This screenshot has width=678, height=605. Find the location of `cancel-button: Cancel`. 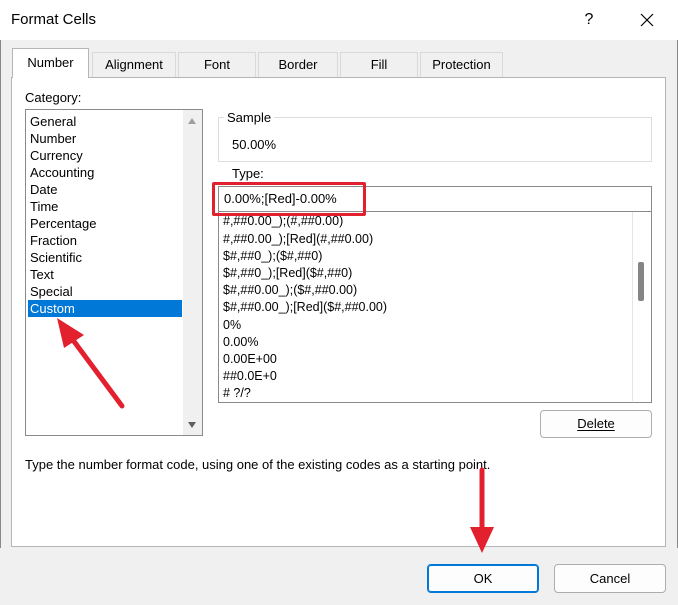

cancel-button: Cancel is located at coordinates (610, 578).